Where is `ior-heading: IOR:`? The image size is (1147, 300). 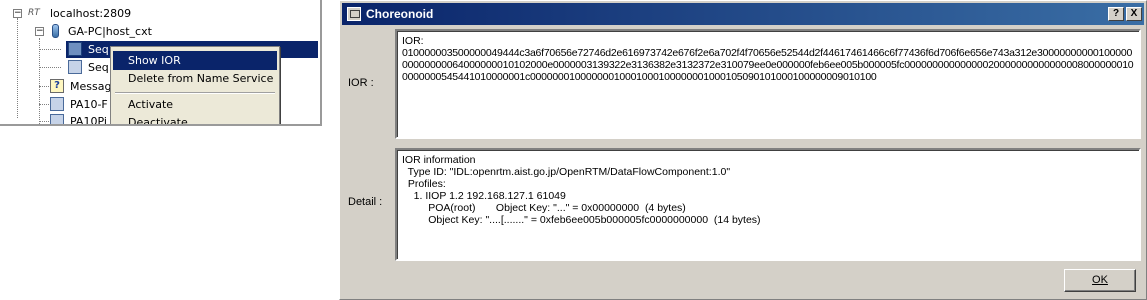
ior-heading: IOR: is located at coordinates (413, 41).